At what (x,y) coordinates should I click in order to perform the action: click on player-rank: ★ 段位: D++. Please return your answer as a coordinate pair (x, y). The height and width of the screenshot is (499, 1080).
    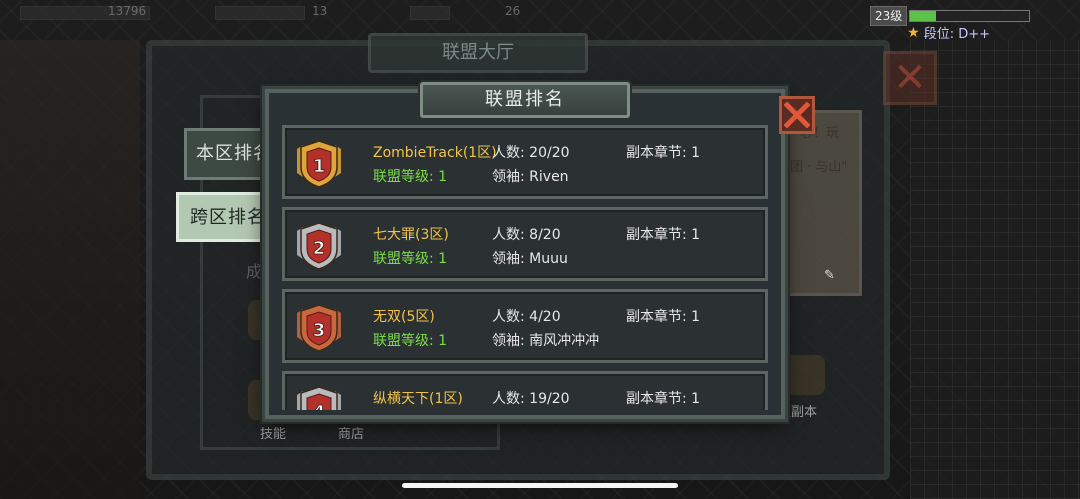
    Looking at the image, I should click on (948, 33).